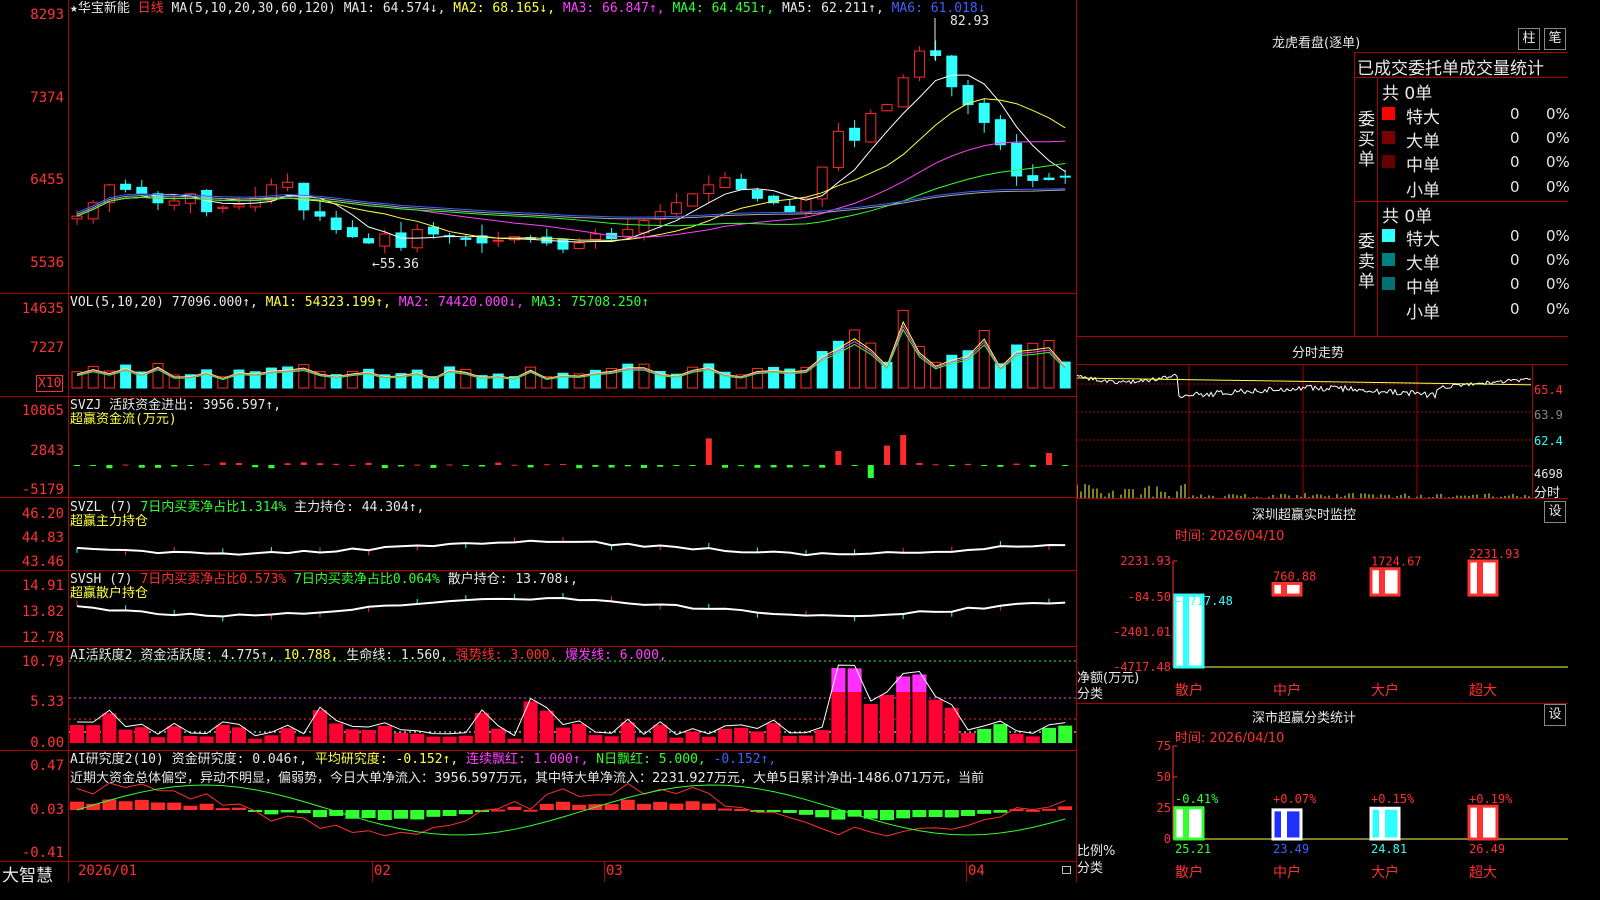 The image size is (1600, 900). Describe the element at coordinates (47, 98) in the screenshot. I see `main-y-label: 7374` at that location.